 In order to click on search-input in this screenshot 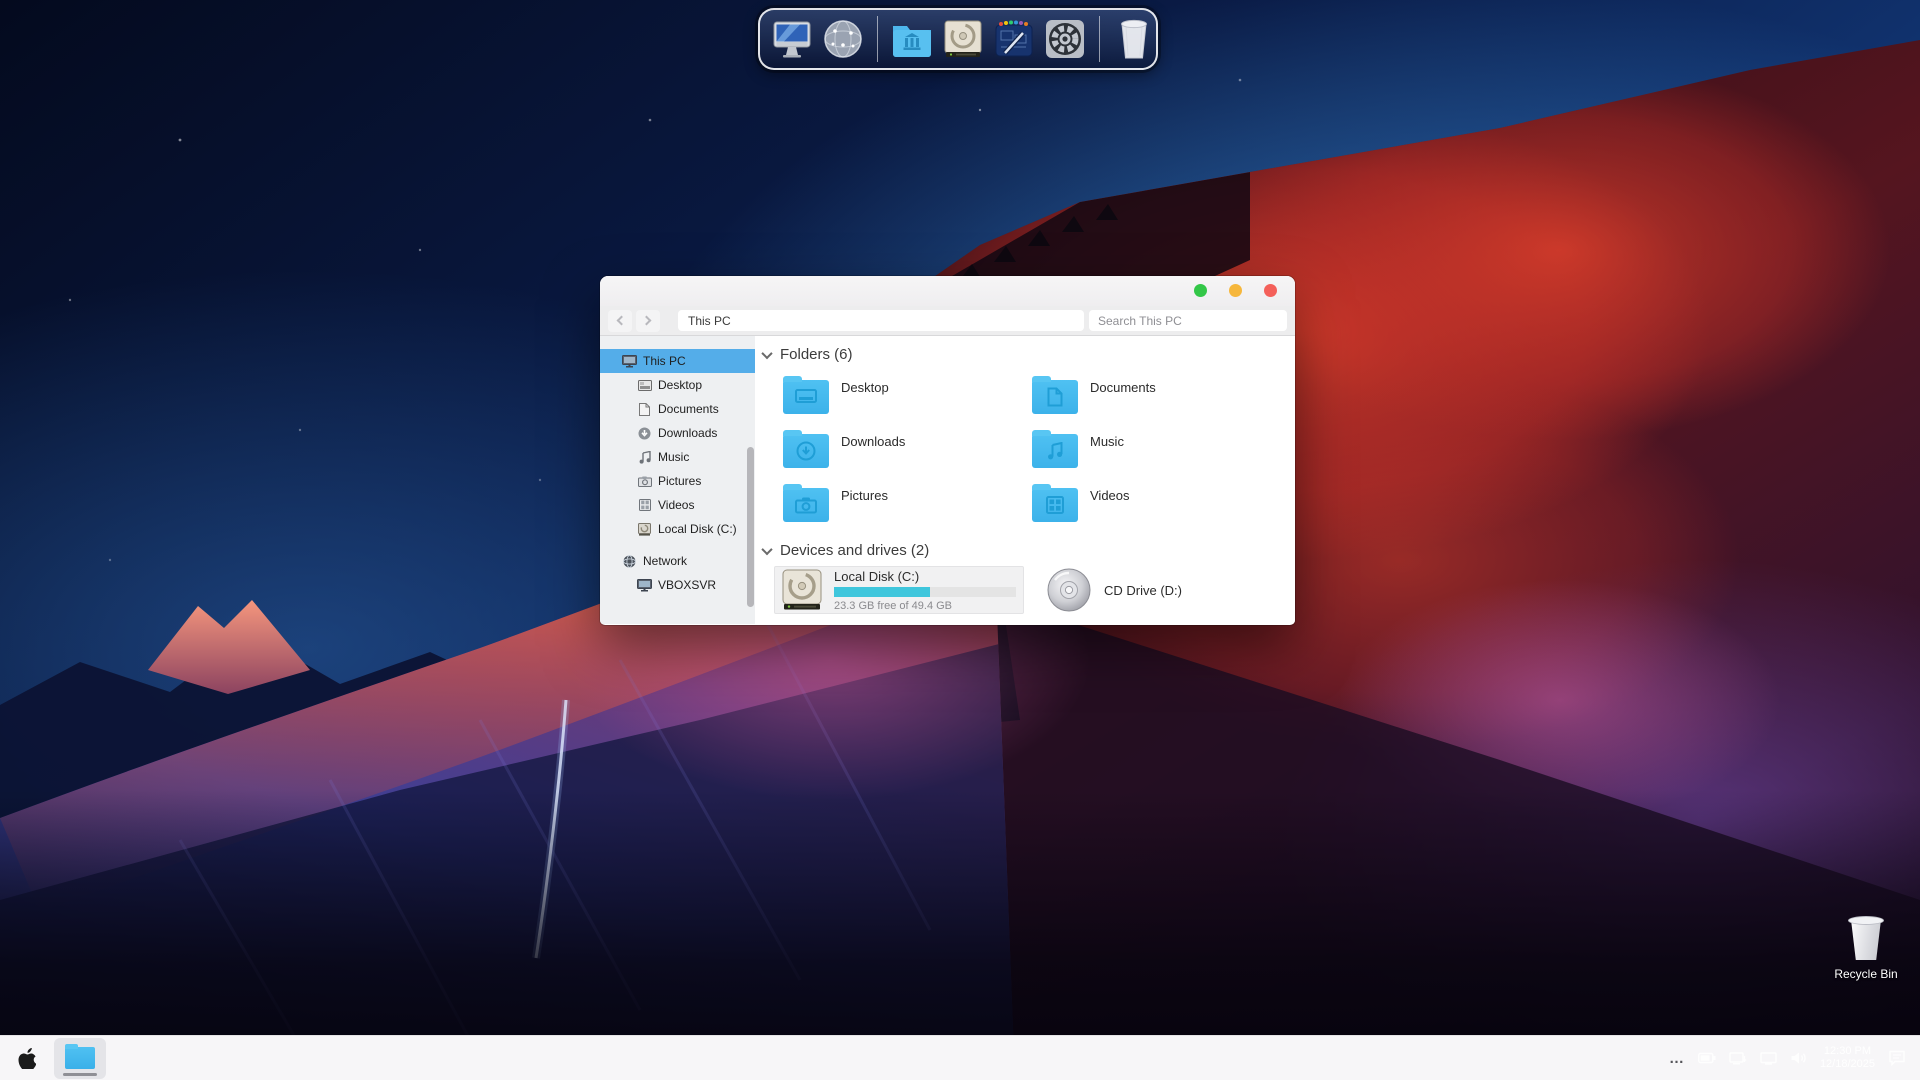, I will do `click(1188, 320)`.